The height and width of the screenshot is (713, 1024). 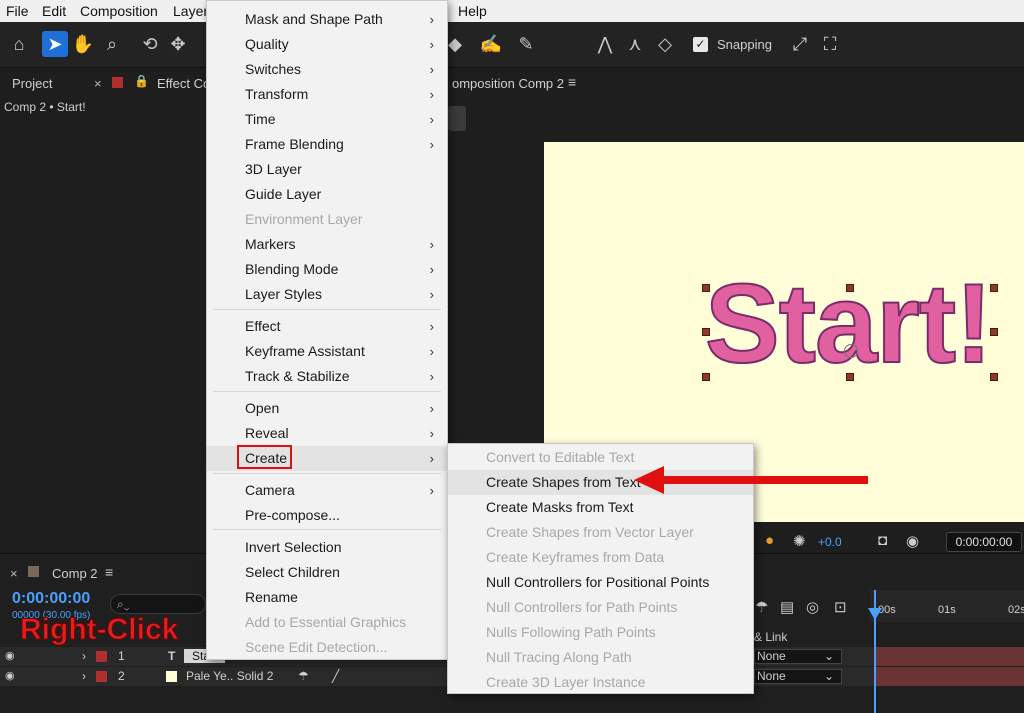 I want to click on solid-layer-icon, so click(x=171, y=676).